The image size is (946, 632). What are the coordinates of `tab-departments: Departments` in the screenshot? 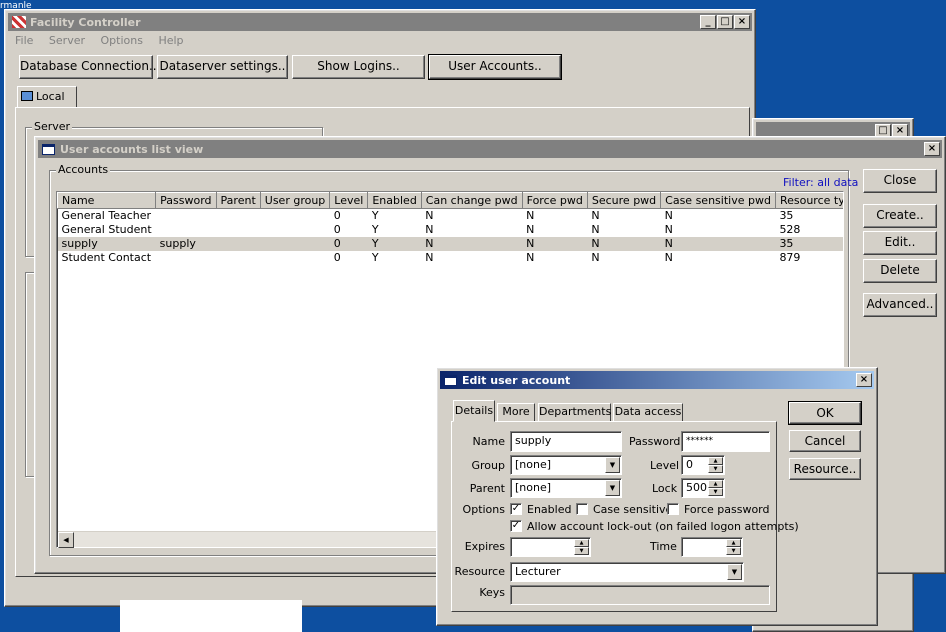 It's located at (574, 412).